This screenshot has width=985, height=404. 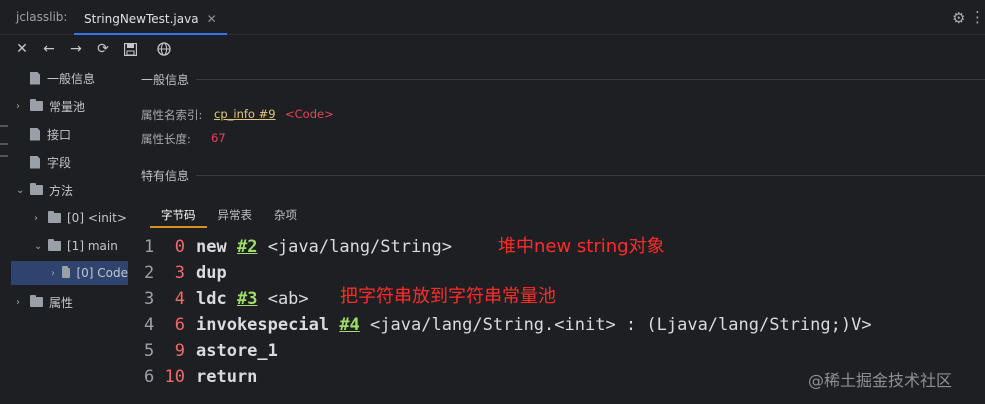 What do you see at coordinates (958, 18) in the screenshot?
I see `gear-icon: ⚙` at bounding box center [958, 18].